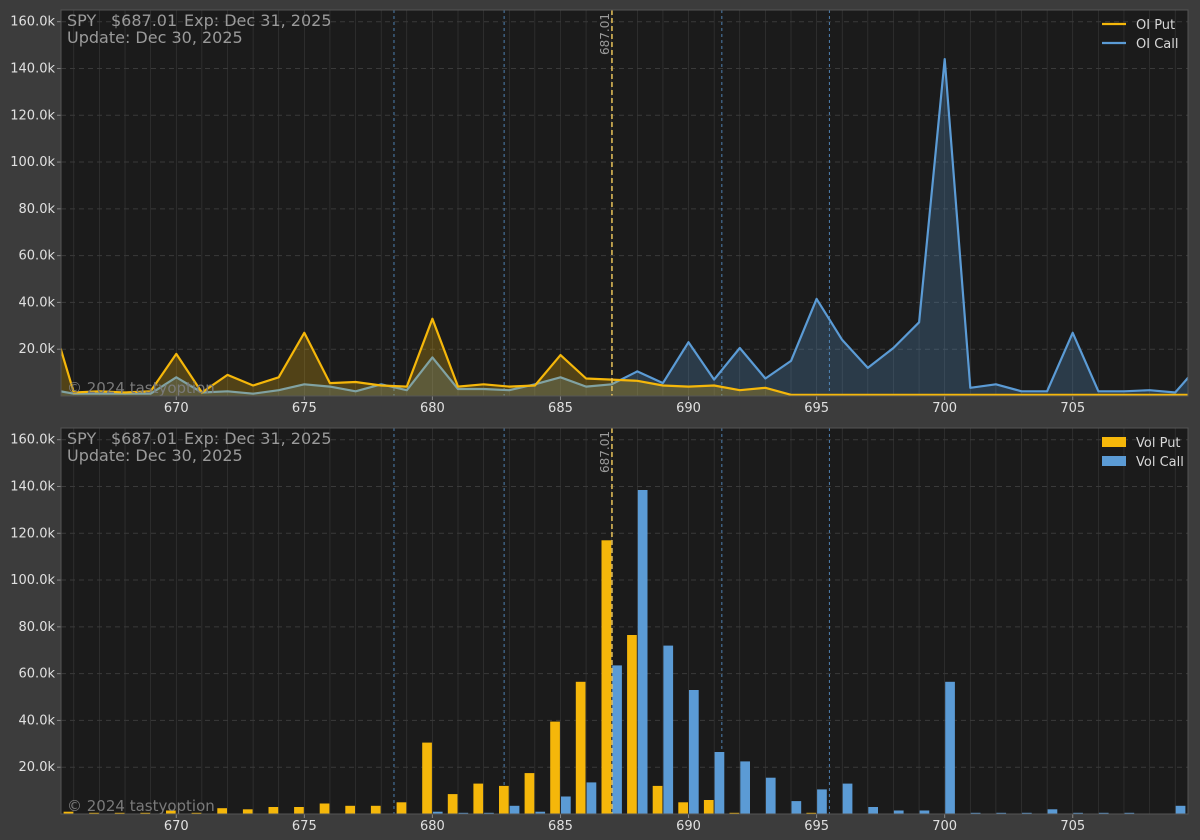 This screenshot has width=1200, height=840. What do you see at coordinates (1155, 25) in the screenshot?
I see `legend-label-oi-put: OI Put` at bounding box center [1155, 25].